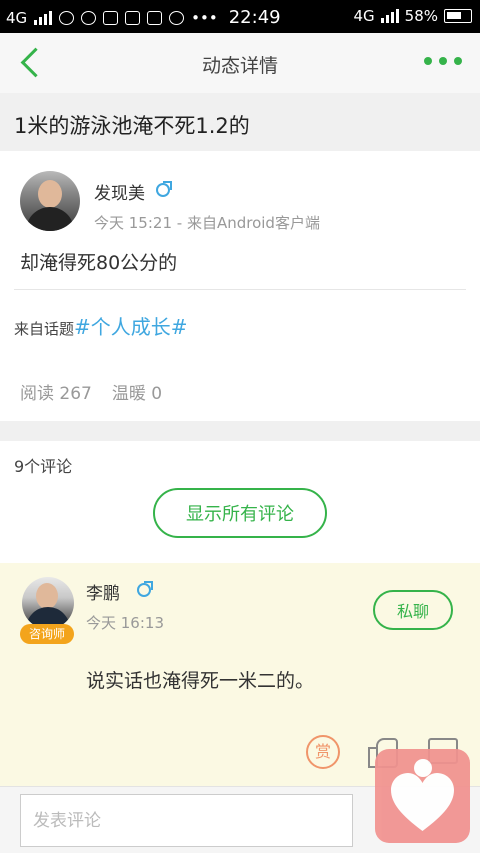 The width and height of the screenshot is (480, 853). Describe the element at coordinates (155, 17) in the screenshot. I see `mail-icon` at that location.